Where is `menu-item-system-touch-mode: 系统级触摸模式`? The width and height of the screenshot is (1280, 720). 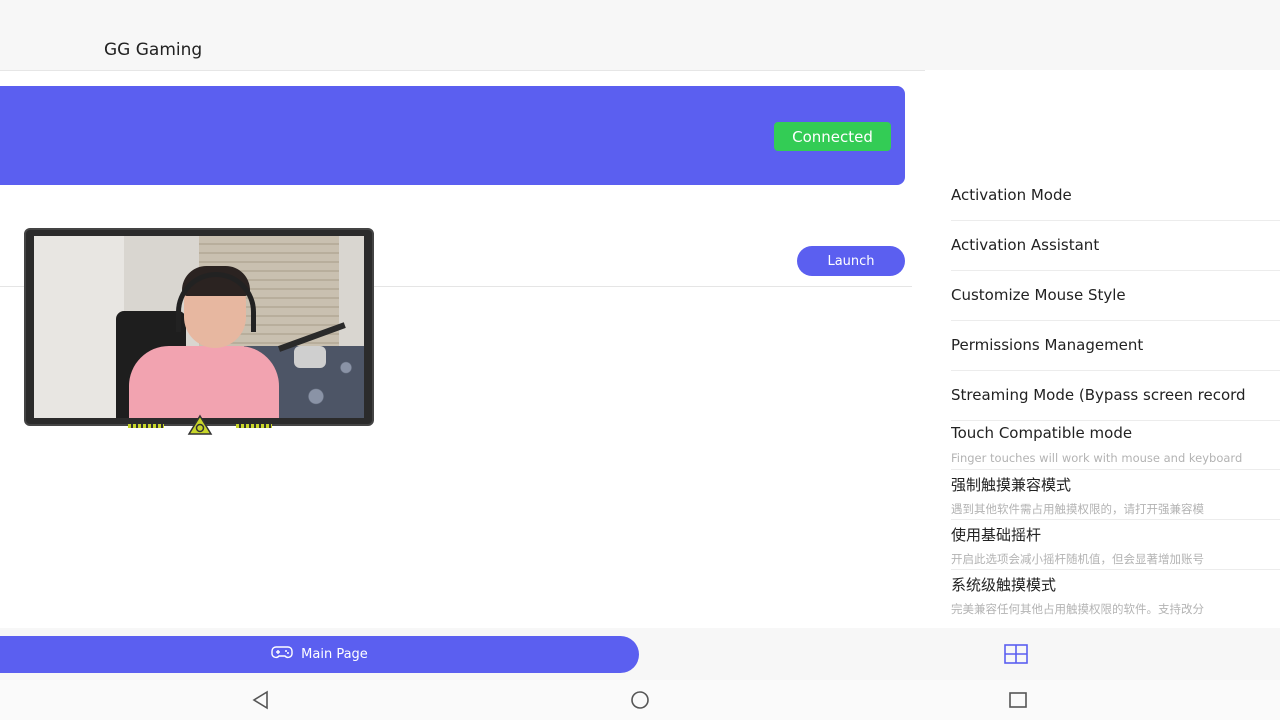
menu-item-system-touch-mode: 系统级触摸模式 is located at coordinates (1115, 584).